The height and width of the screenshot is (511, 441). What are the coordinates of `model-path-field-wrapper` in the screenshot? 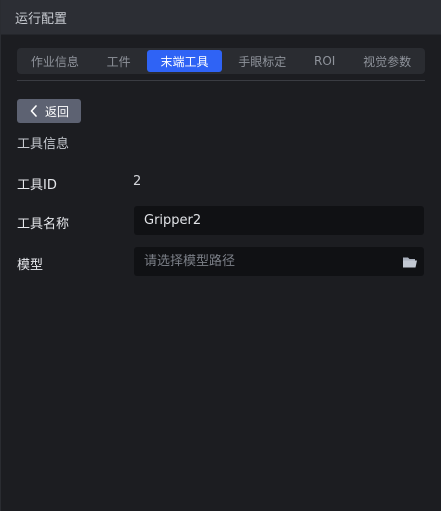 It's located at (279, 261).